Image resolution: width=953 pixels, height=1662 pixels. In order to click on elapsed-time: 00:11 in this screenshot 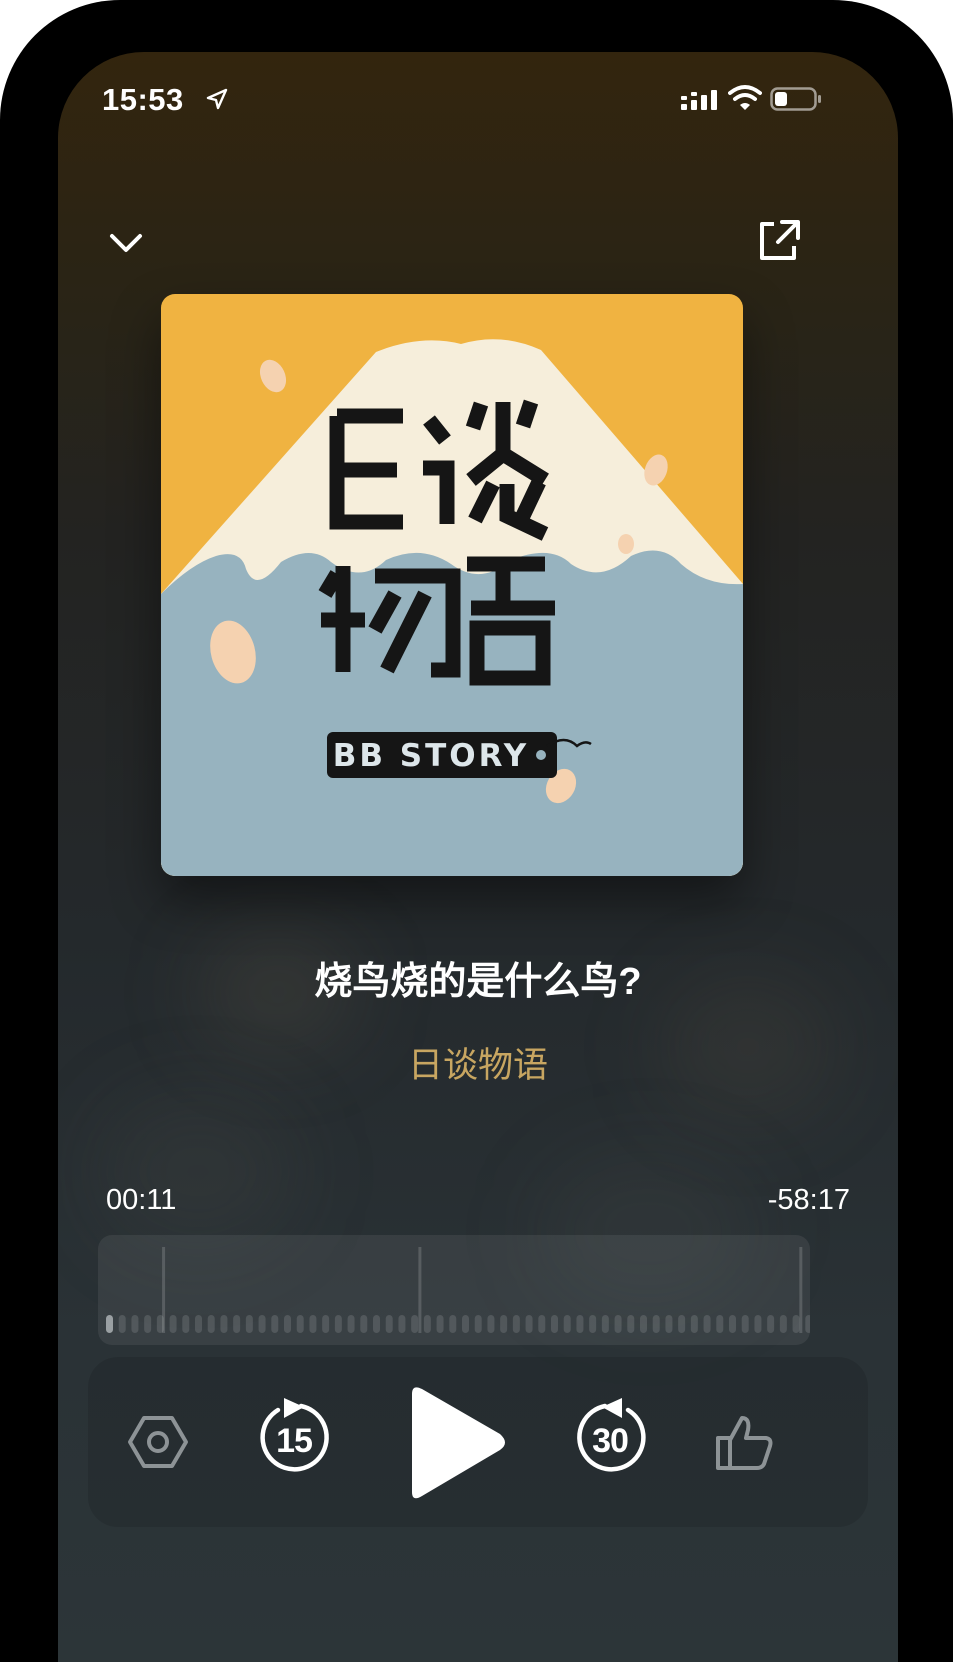, I will do `click(141, 1200)`.